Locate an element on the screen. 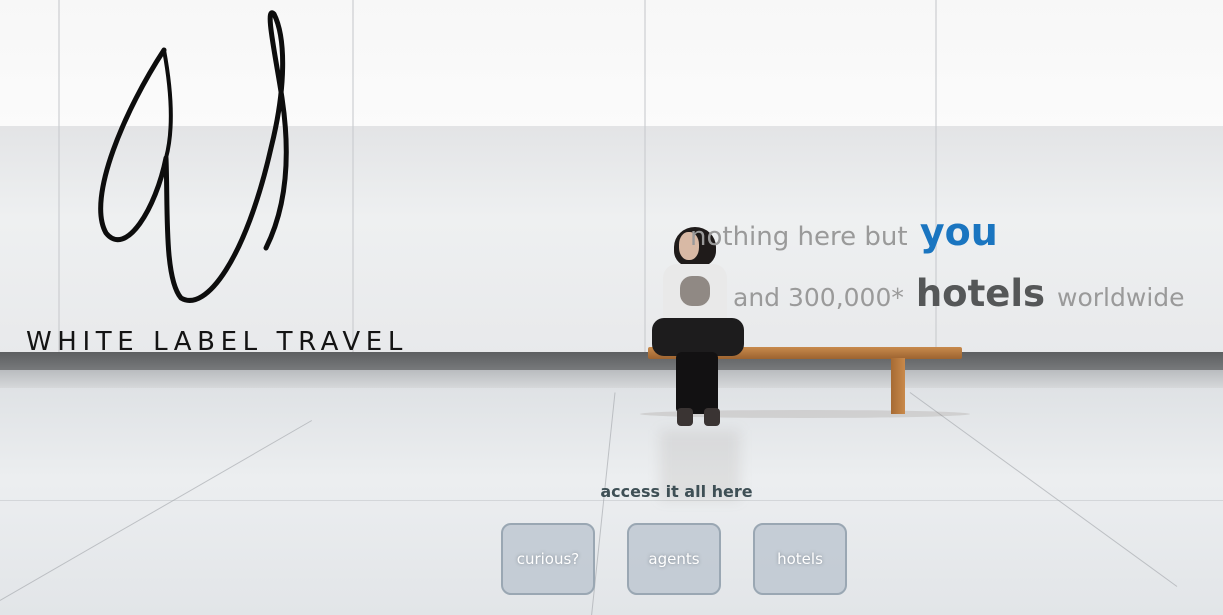  agents-button: agents is located at coordinates (674, 559).